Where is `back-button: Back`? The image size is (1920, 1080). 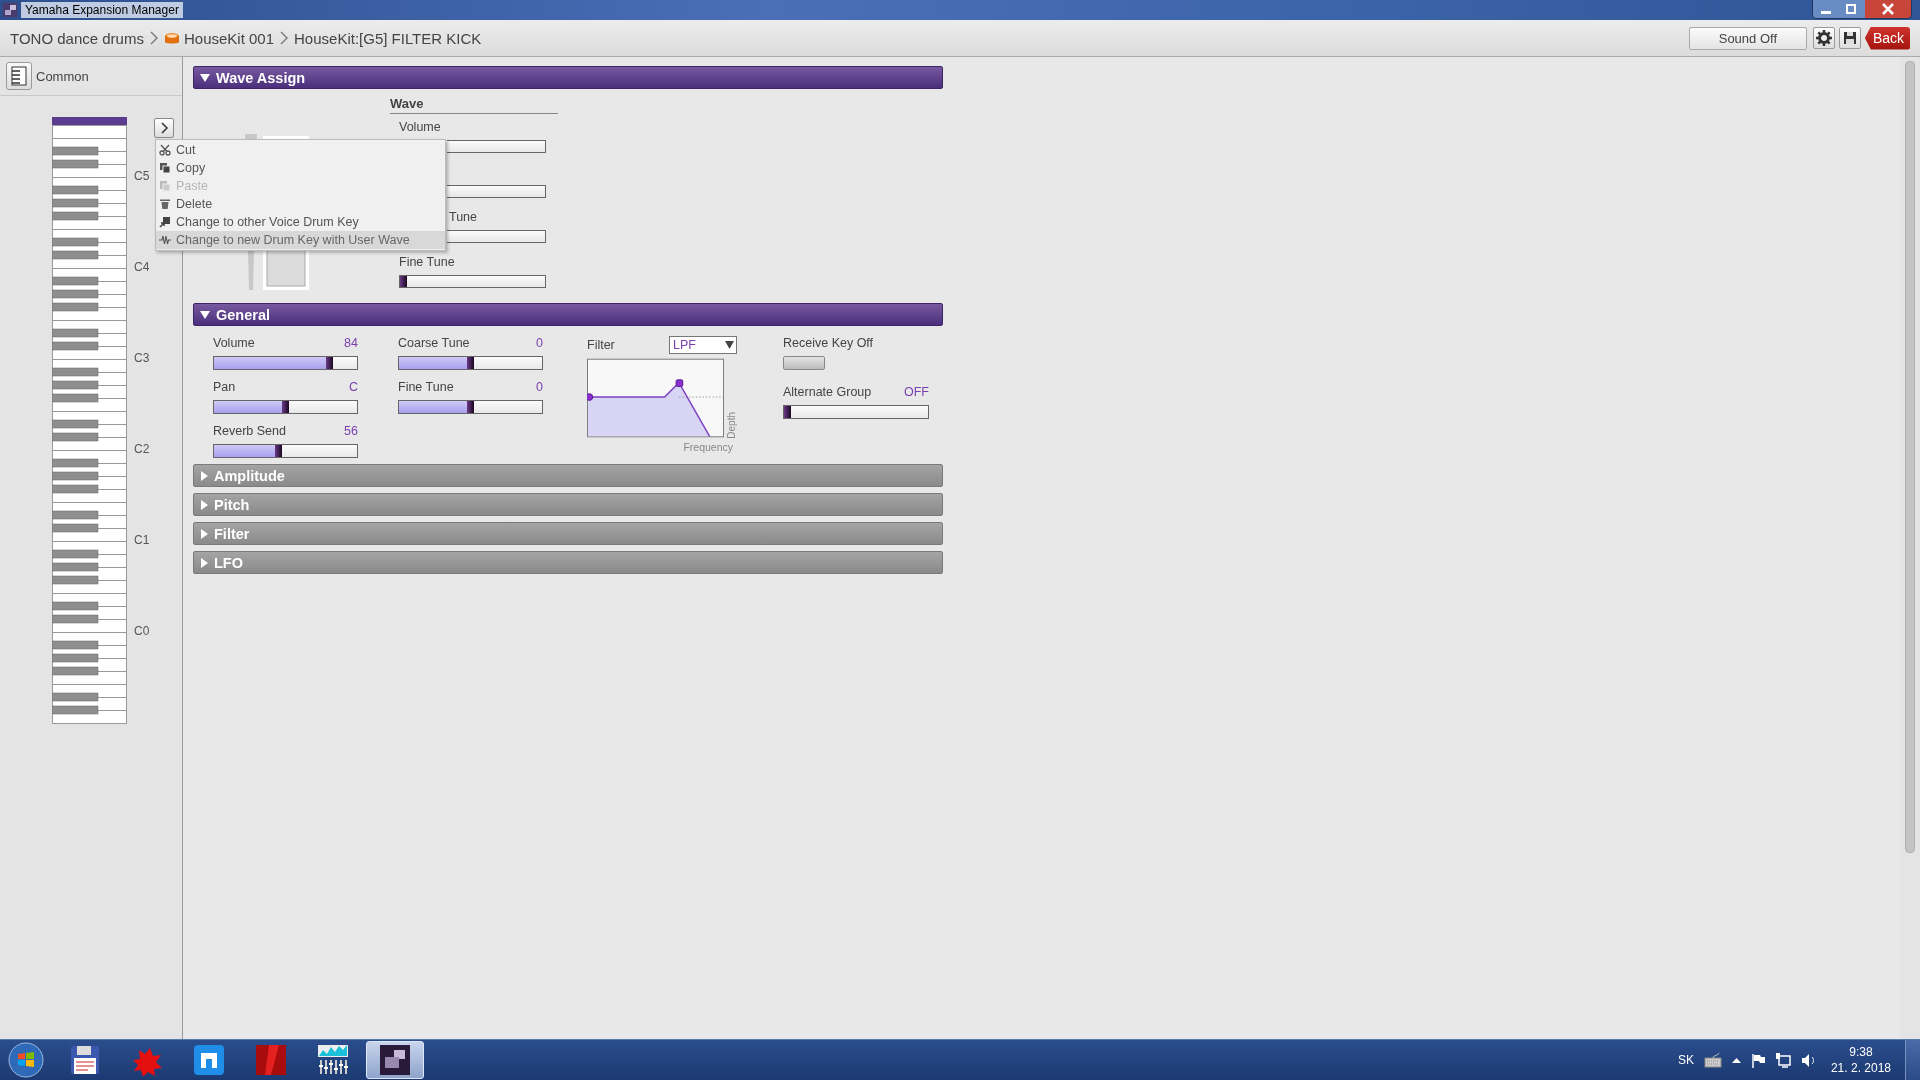
back-button: Back is located at coordinates (1887, 38).